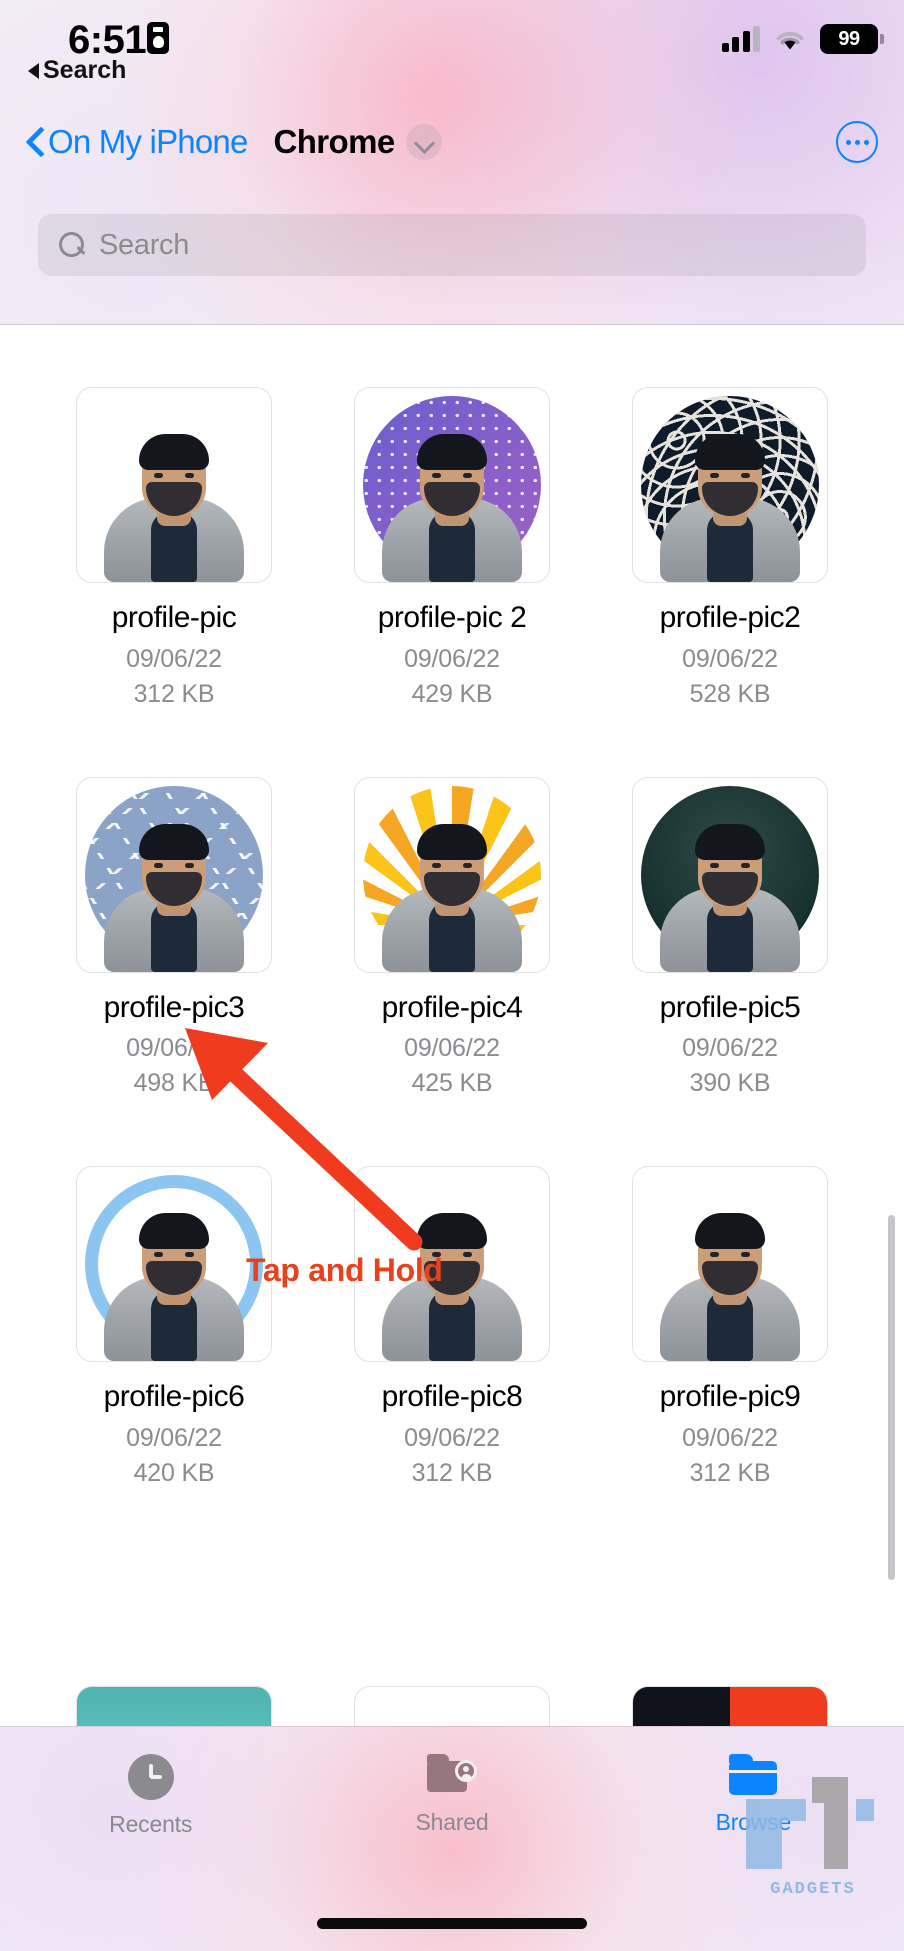  What do you see at coordinates (174, 1083) in the screenshot?
I see `file-size: 498 KB` at bounding box center [174, 1083].